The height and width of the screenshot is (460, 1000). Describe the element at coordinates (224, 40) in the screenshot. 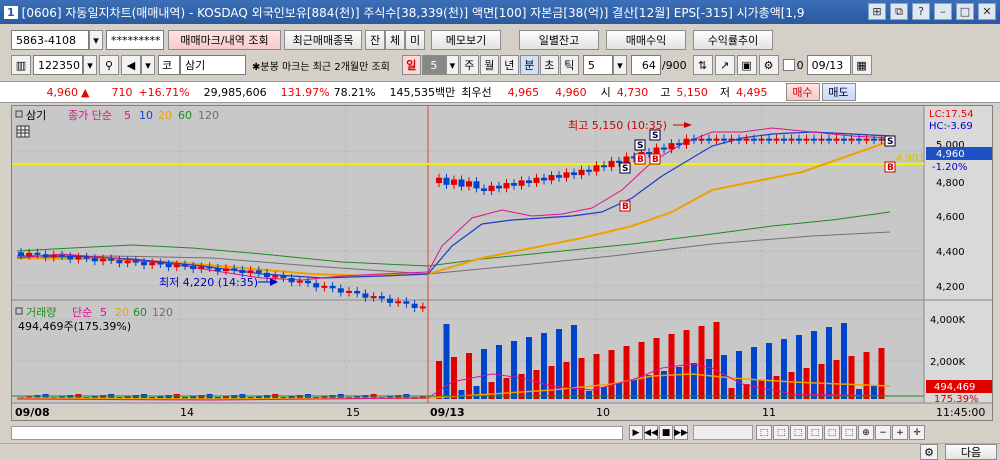

I see `trade-mark-button: 매매마크/내역 조회` at that location.